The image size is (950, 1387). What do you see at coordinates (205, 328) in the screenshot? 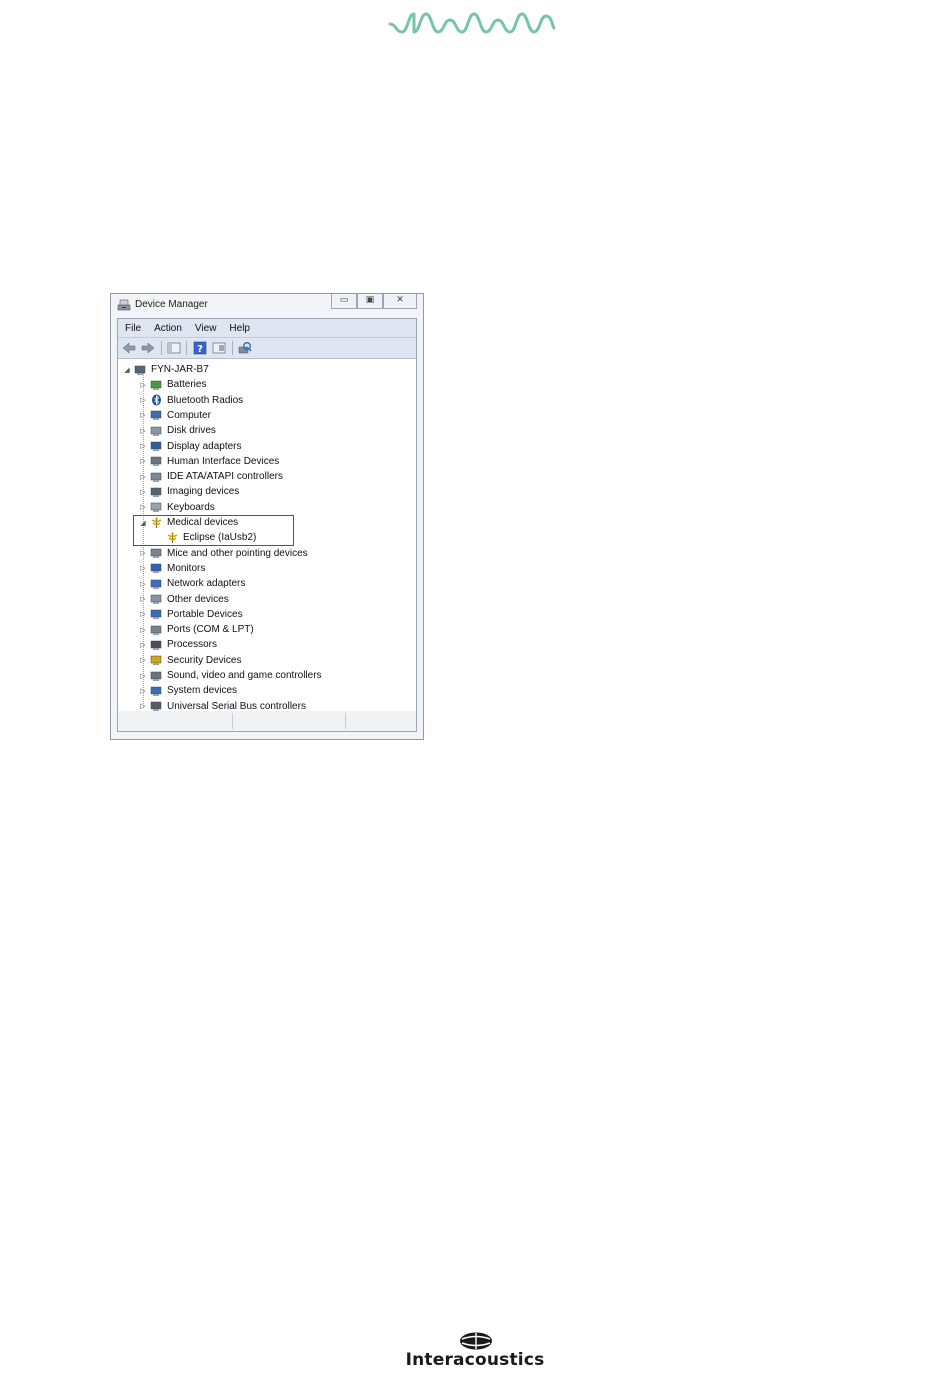
I see `menu-view: View` at bounding box center [205, 328].